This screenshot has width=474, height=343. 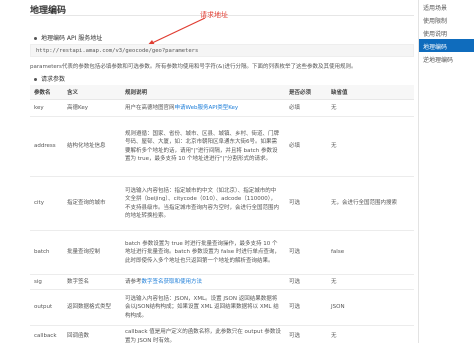 What do you see at coordinates (53, 79) in the screenshot?
I see `params-section-heading-text: 请求参数` at bounding box center [53, 79].